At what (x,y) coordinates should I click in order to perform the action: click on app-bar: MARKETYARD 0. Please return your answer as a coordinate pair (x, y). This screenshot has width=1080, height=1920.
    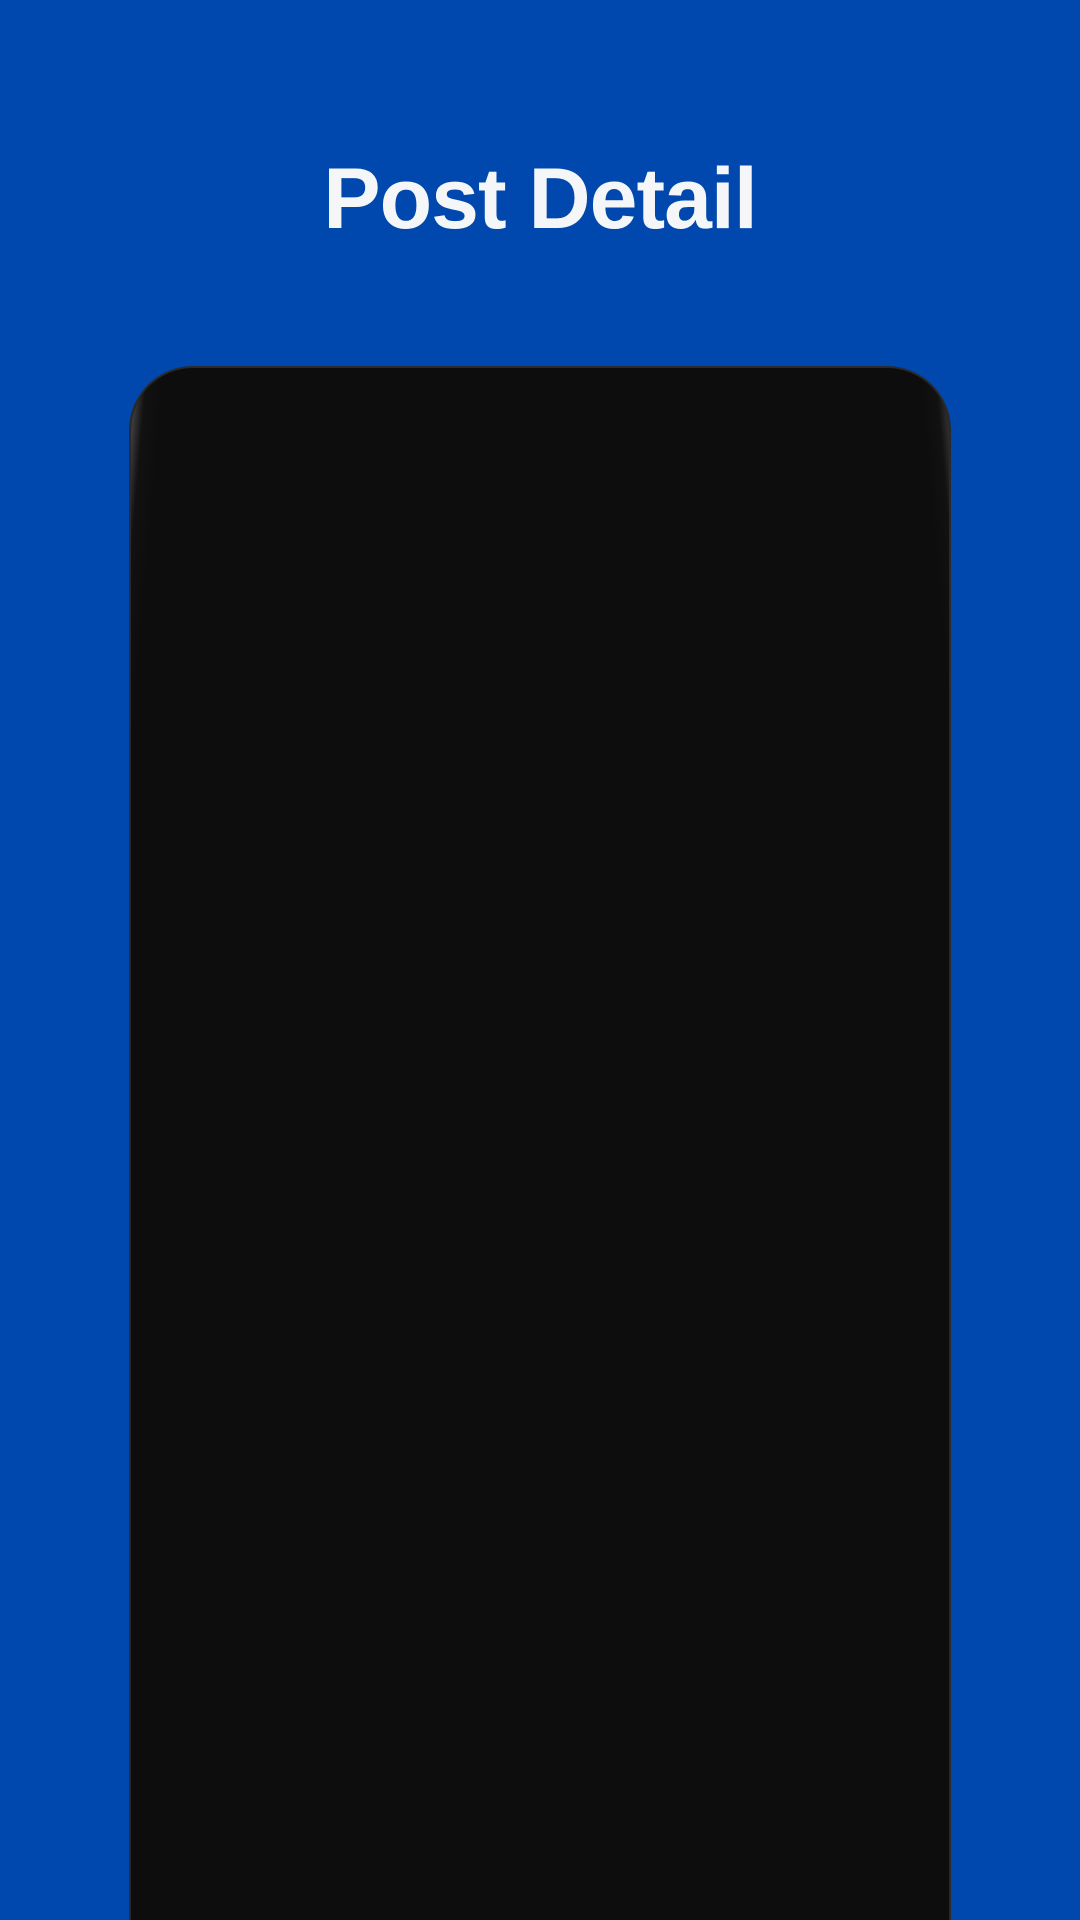
    Looking at the image, I should click on (540, 507).